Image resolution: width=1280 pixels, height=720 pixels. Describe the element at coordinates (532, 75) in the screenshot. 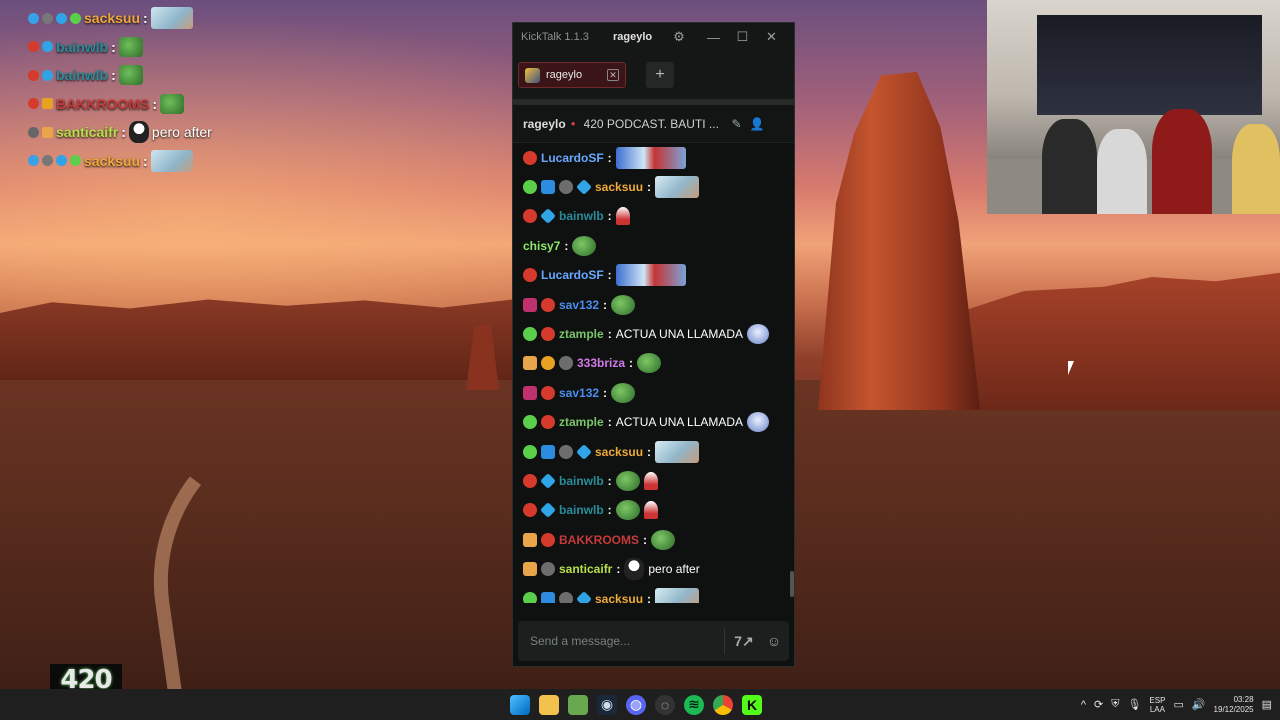

I see `avatar` at that location.